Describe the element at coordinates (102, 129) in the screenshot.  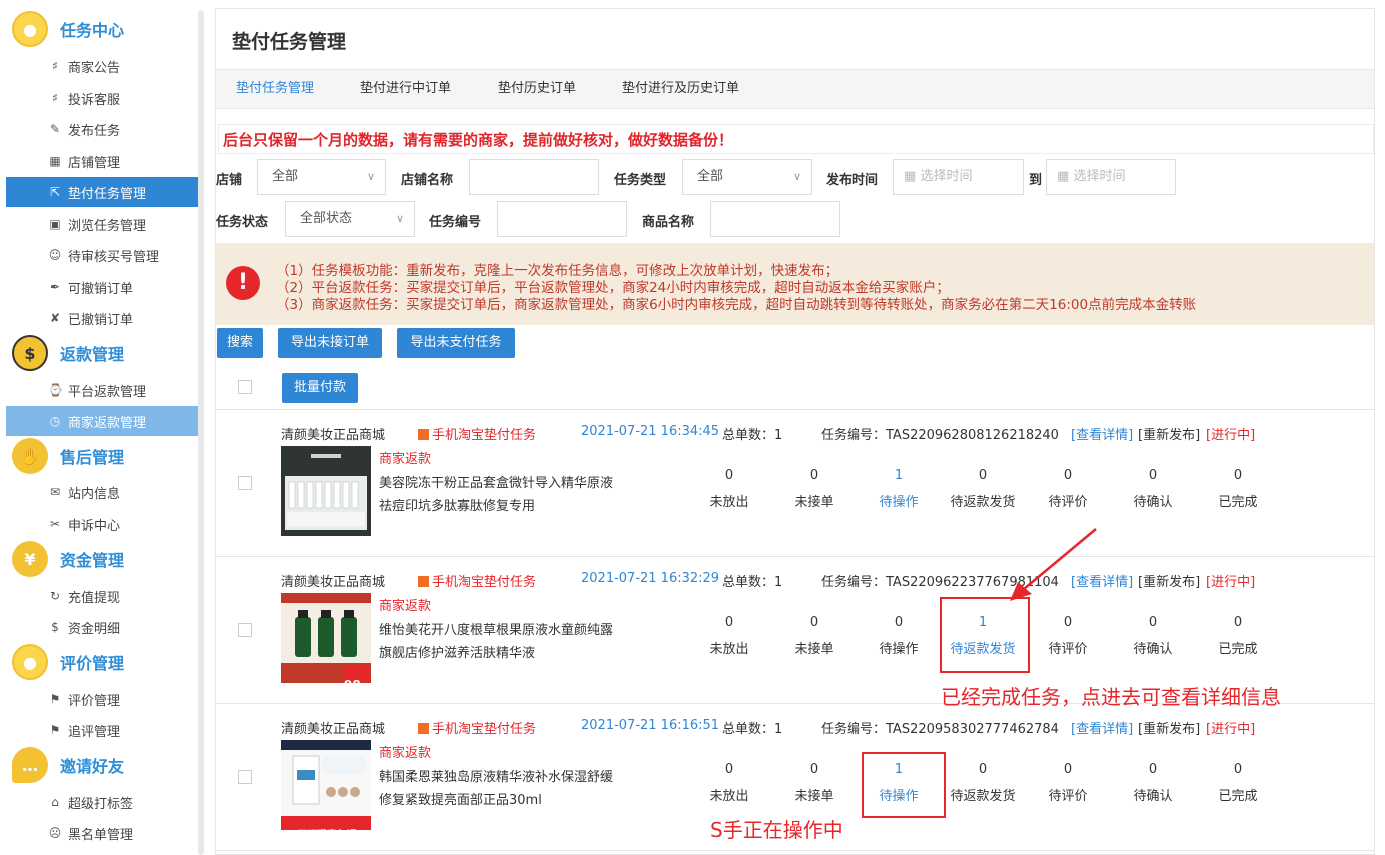
I see `sidebar-item-publish-task: ✎ 发布任务` at that location.